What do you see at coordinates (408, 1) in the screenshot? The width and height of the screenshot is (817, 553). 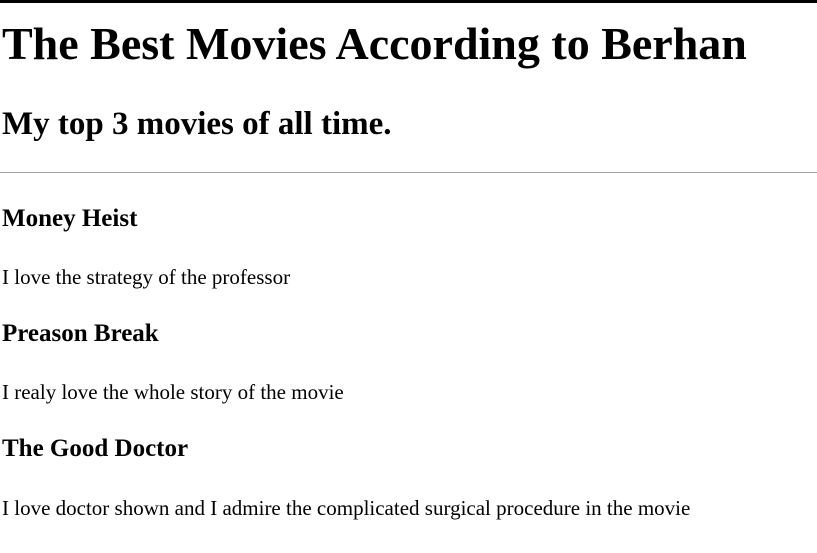 I see `top-border` at bounding box center [408, 1].